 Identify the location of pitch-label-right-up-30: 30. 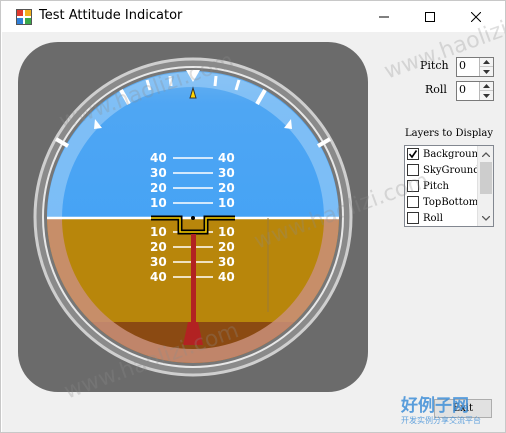
(226, 173).